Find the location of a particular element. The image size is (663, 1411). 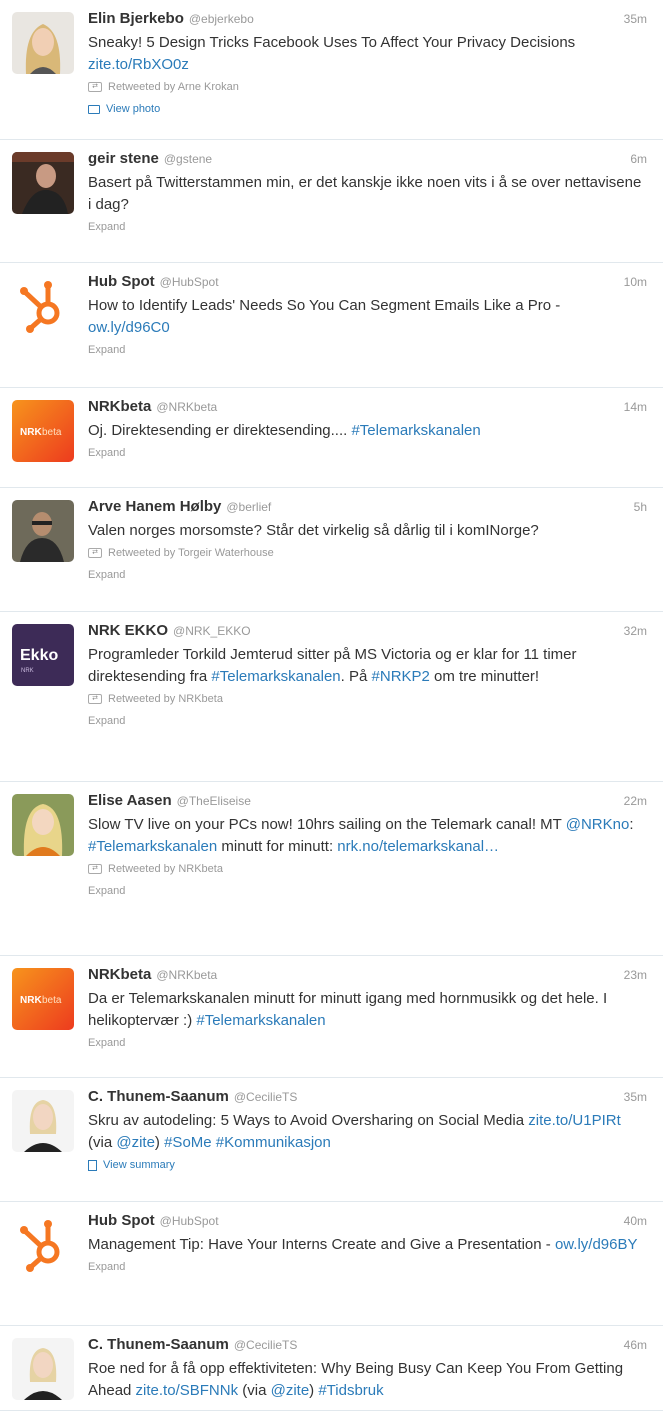

tweet-timestamp: 6m is located at coordinates (638, 159).